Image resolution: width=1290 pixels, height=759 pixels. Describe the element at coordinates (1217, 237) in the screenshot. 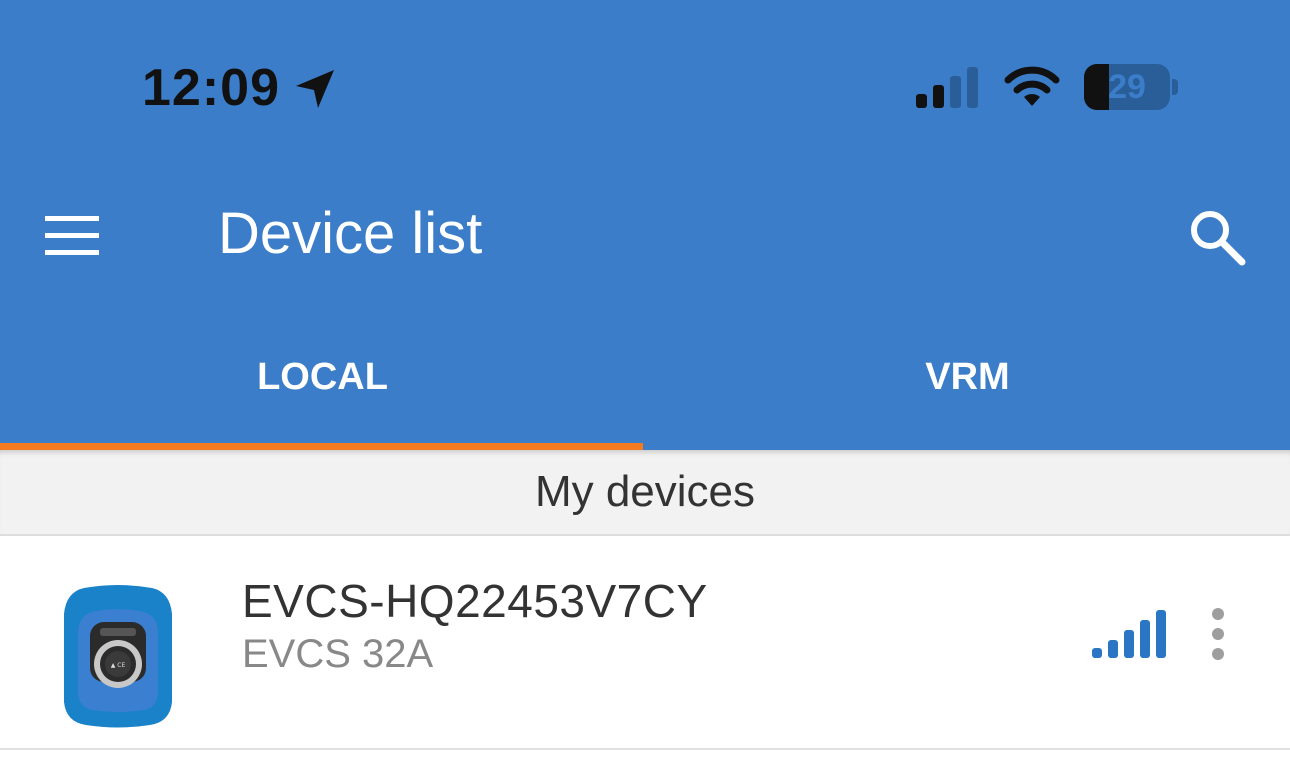

I see `search-icon` at that location.